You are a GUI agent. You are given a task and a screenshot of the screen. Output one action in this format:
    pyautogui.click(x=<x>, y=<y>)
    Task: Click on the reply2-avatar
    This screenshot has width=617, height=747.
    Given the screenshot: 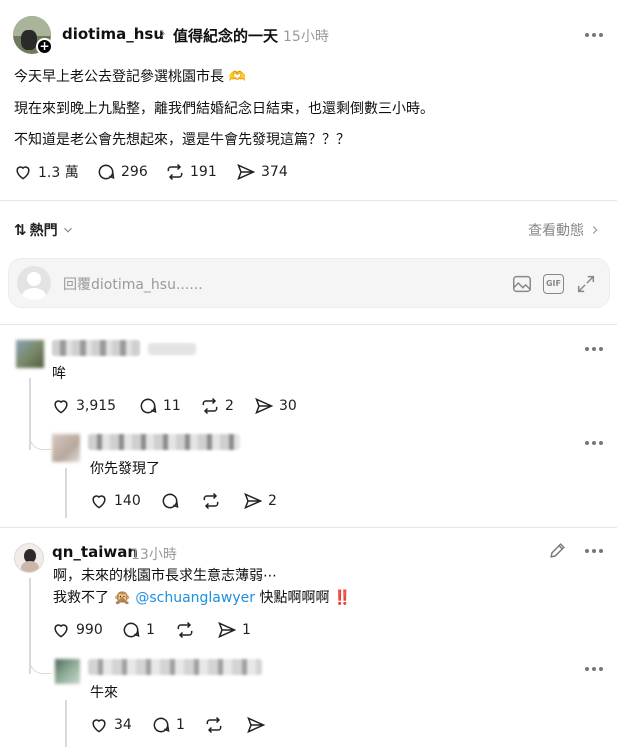 What is the action you would take?
    pyautogui.click(x=29, y=558)
    